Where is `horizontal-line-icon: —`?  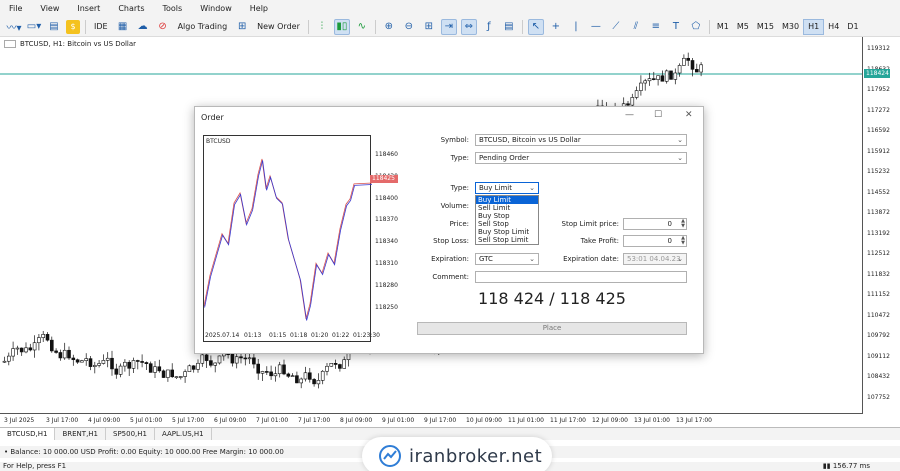 horizontal-line-icon: — is located at coordinates (596, 27).